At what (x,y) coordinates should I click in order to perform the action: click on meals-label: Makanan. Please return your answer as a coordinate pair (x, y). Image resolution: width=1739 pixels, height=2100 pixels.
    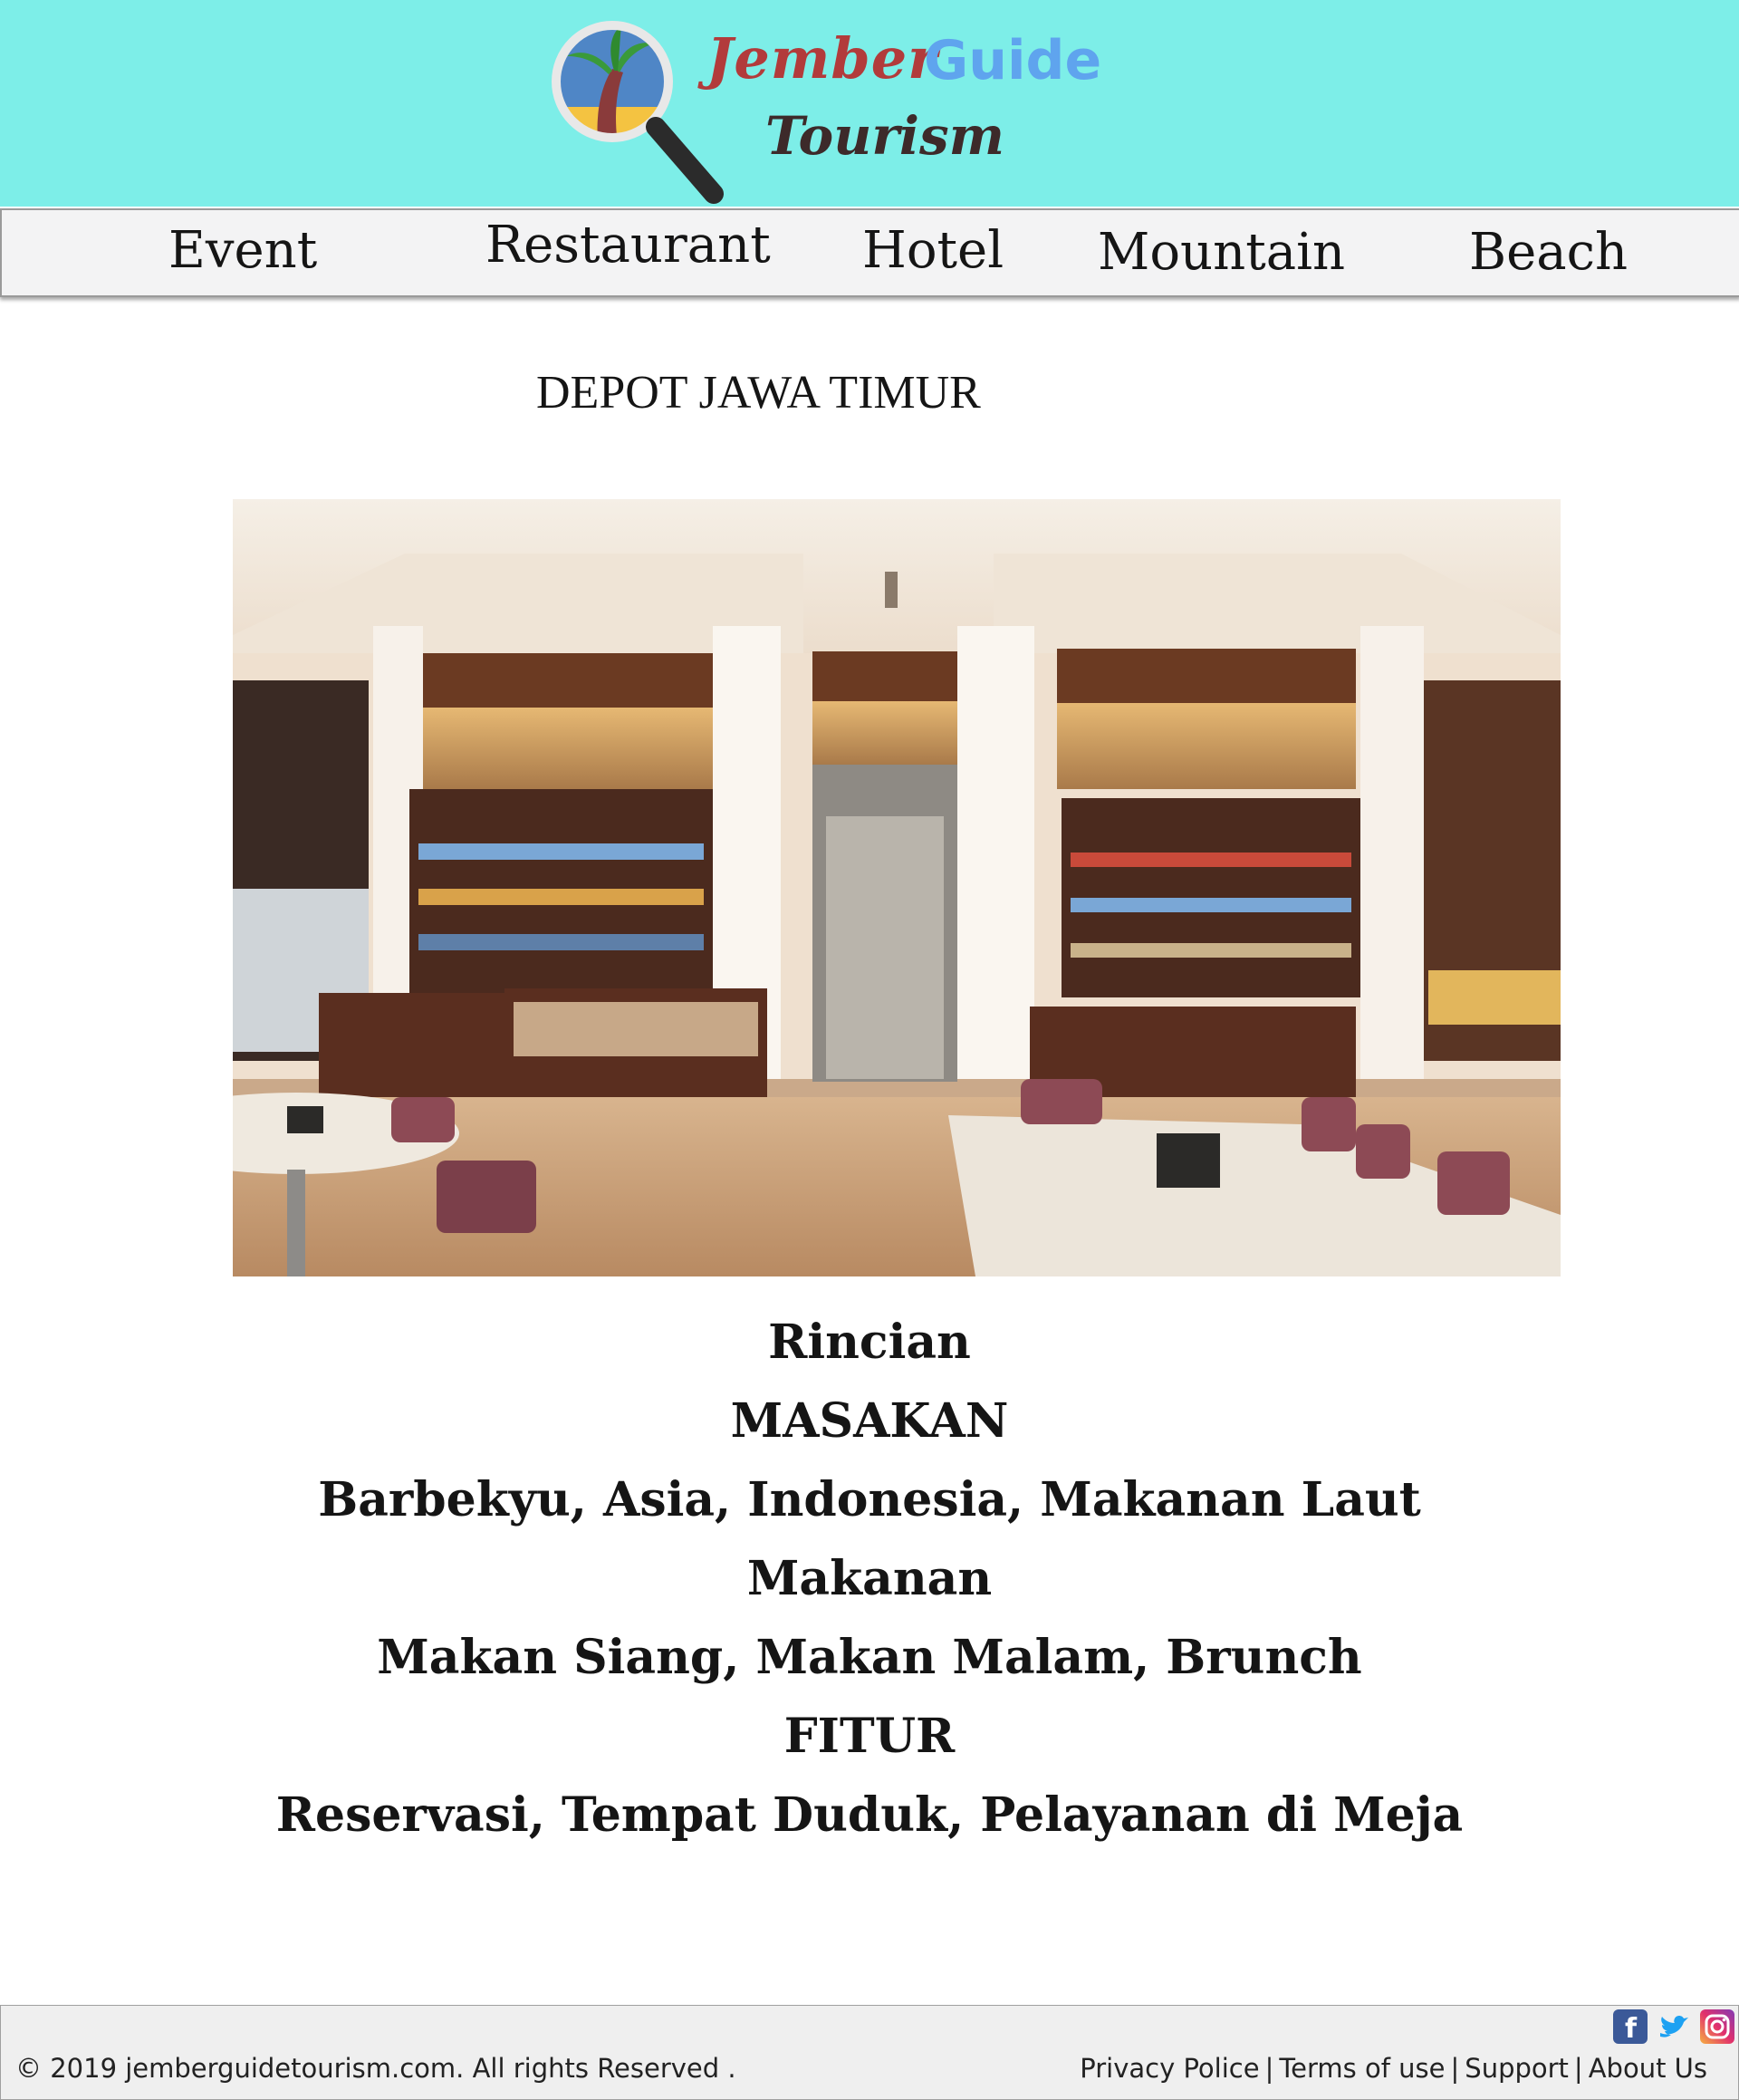
    Looking at the image, I should click on (869, 1578).